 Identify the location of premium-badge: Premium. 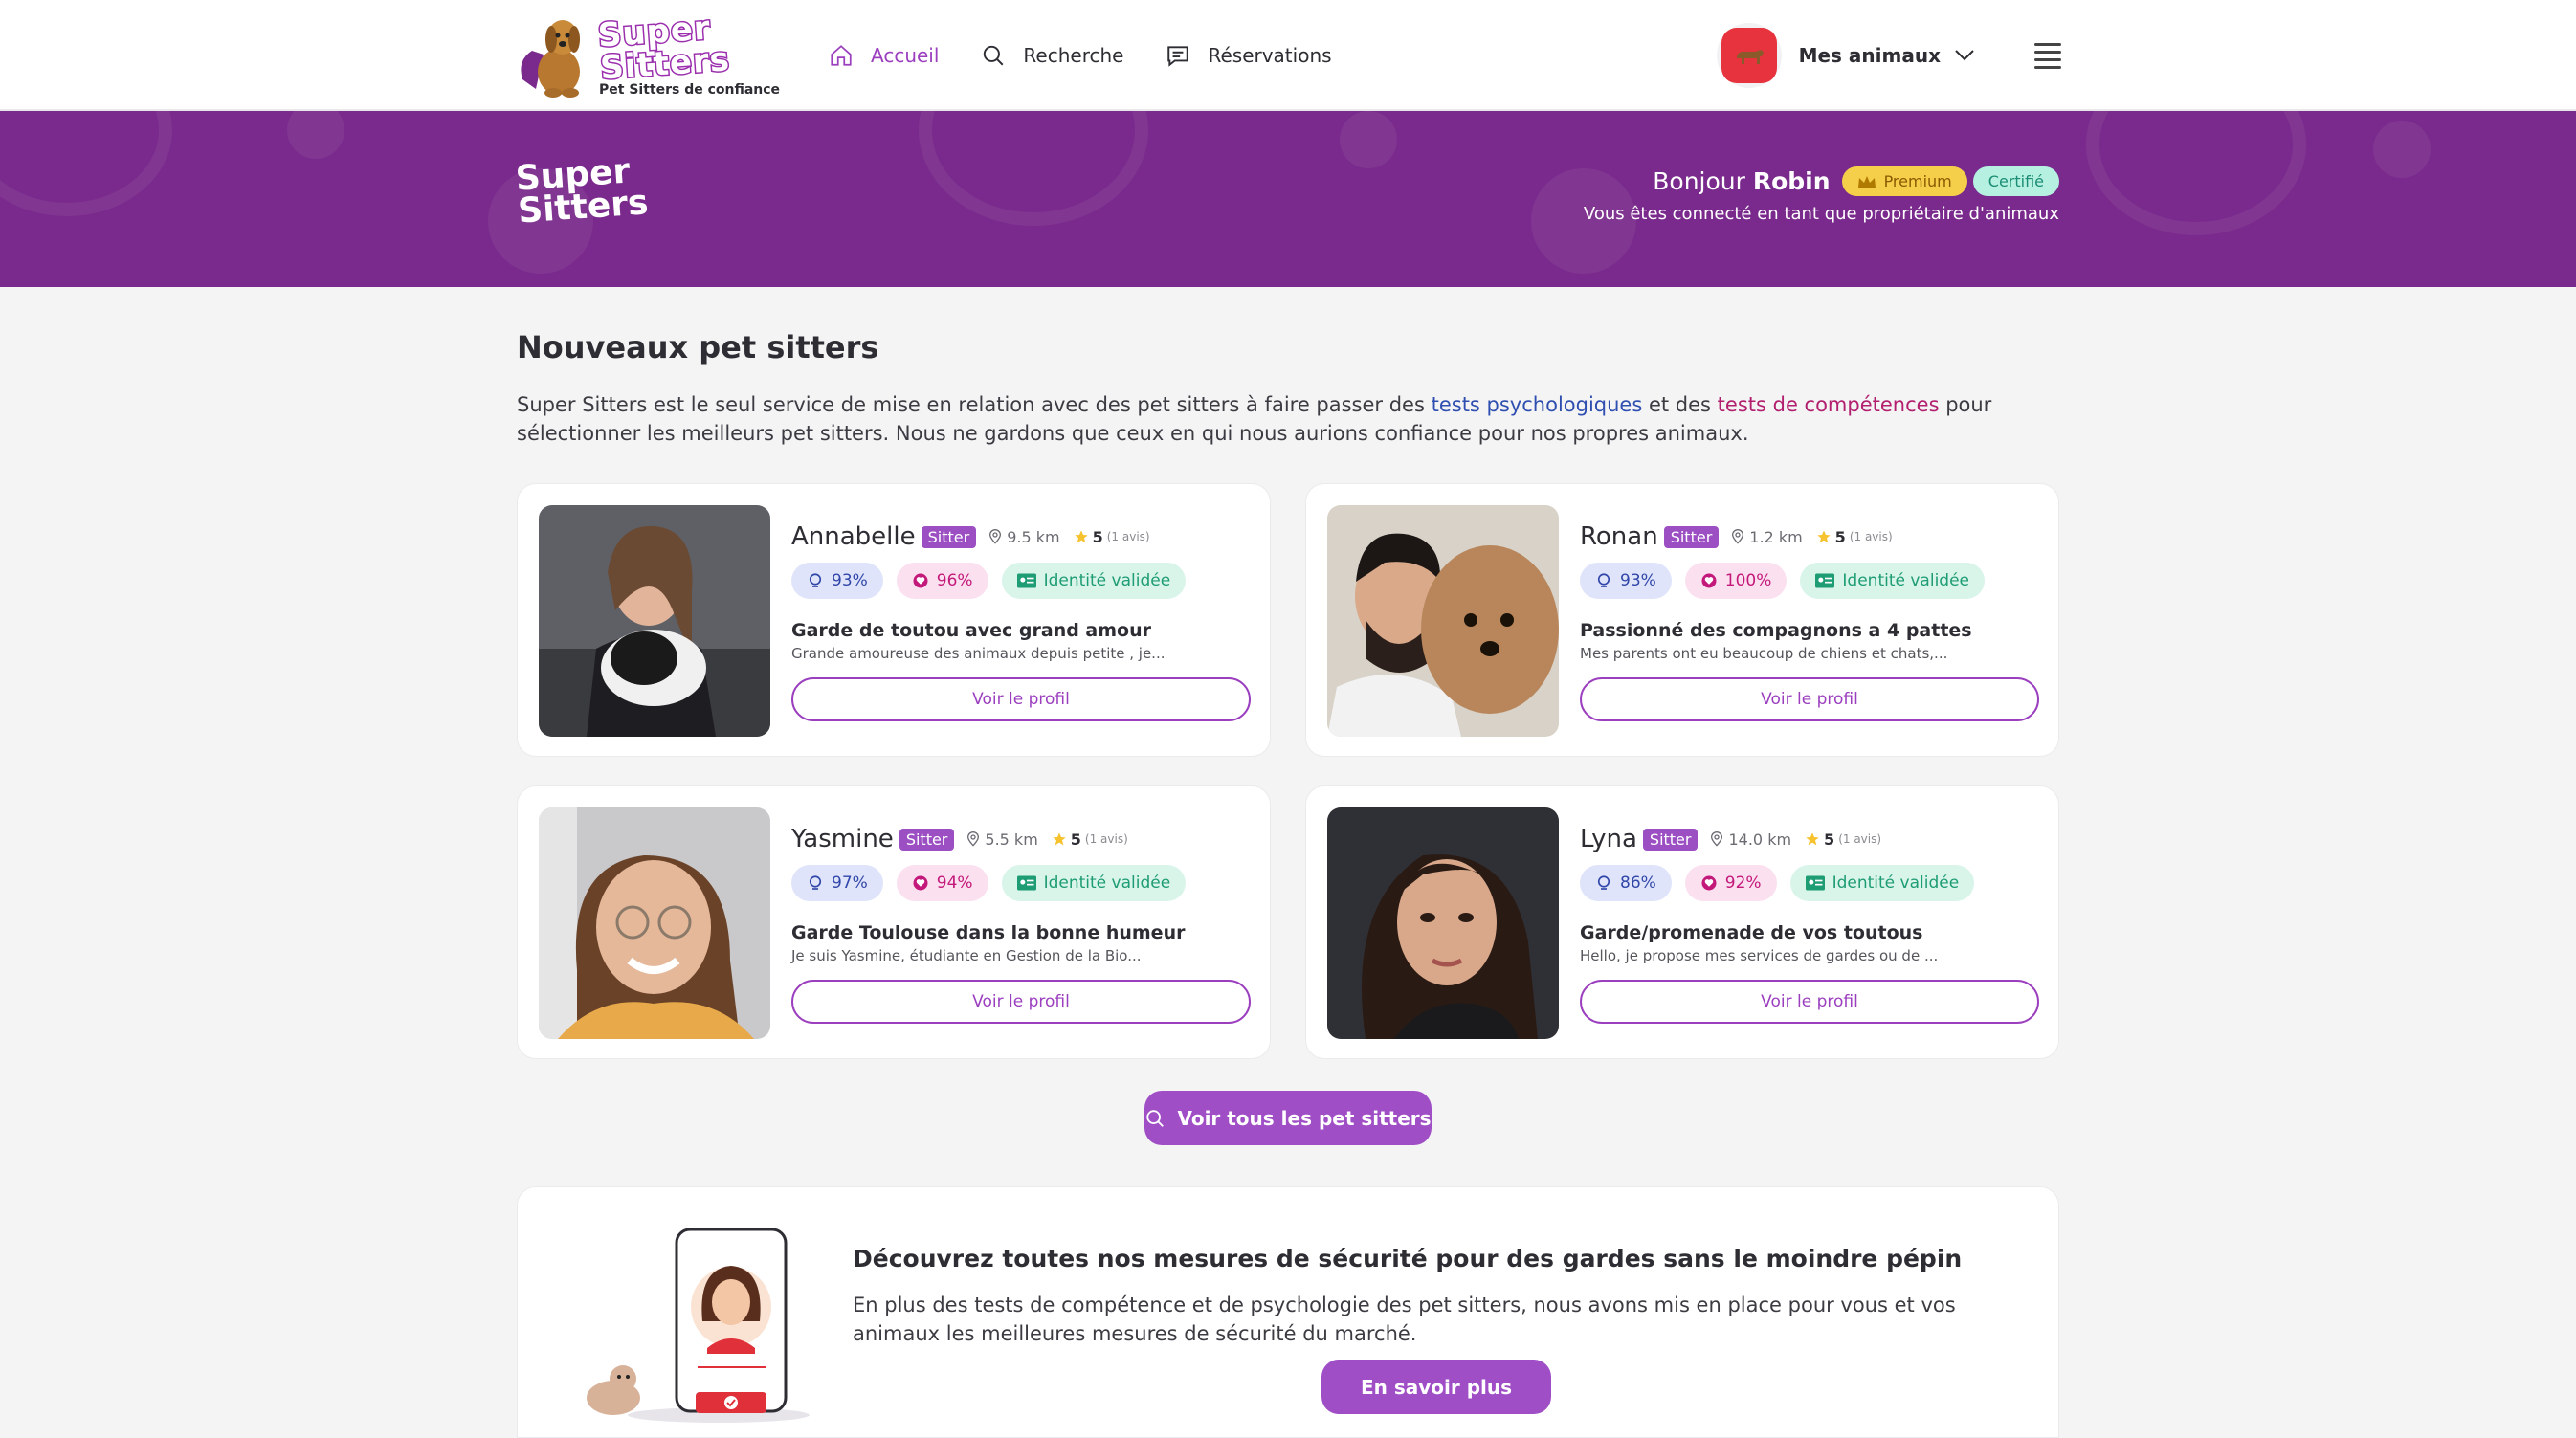
(1904, 181).